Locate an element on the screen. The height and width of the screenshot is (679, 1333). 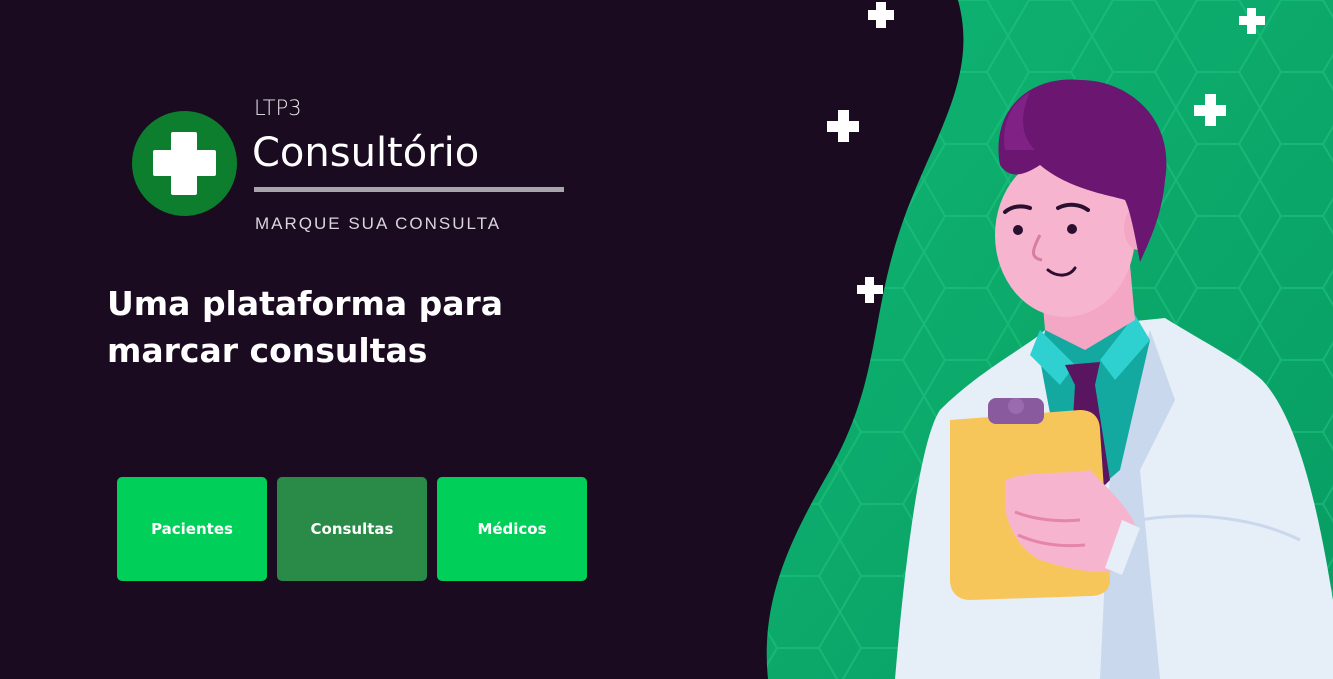
hero-headline: Uma plataforma para marcar consultas is located at coordinates (305, 327).